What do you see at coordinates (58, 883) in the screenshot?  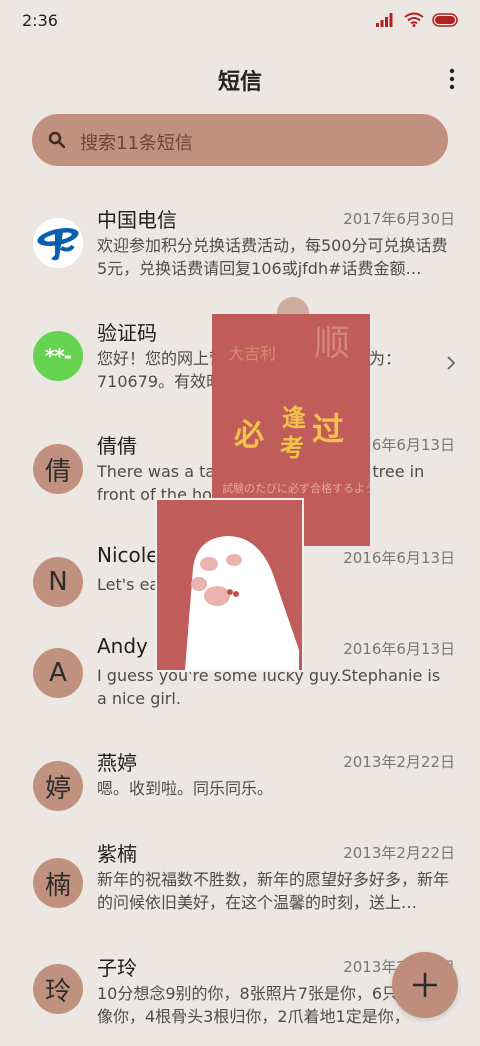 I see `avatar: 楠` at bounding box center [58, 883].